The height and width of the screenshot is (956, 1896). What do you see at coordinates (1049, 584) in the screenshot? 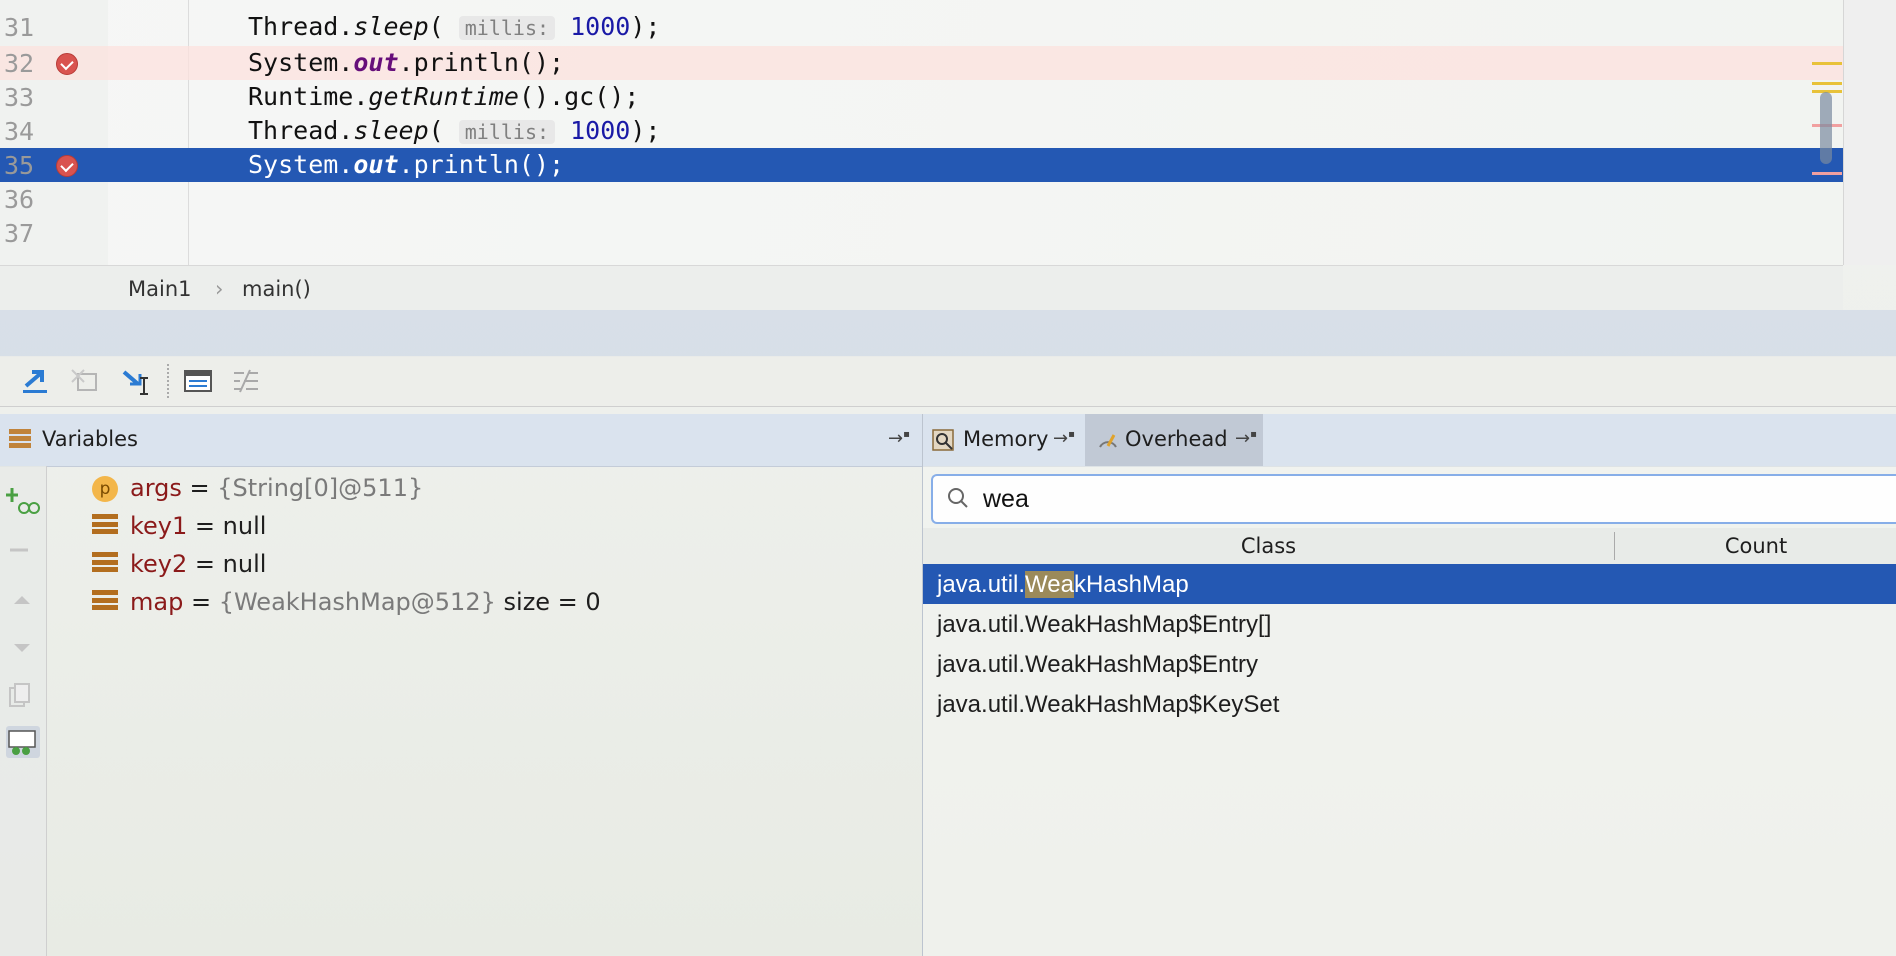
I see `search-match: Wea` at bounding box center [1049, 584].